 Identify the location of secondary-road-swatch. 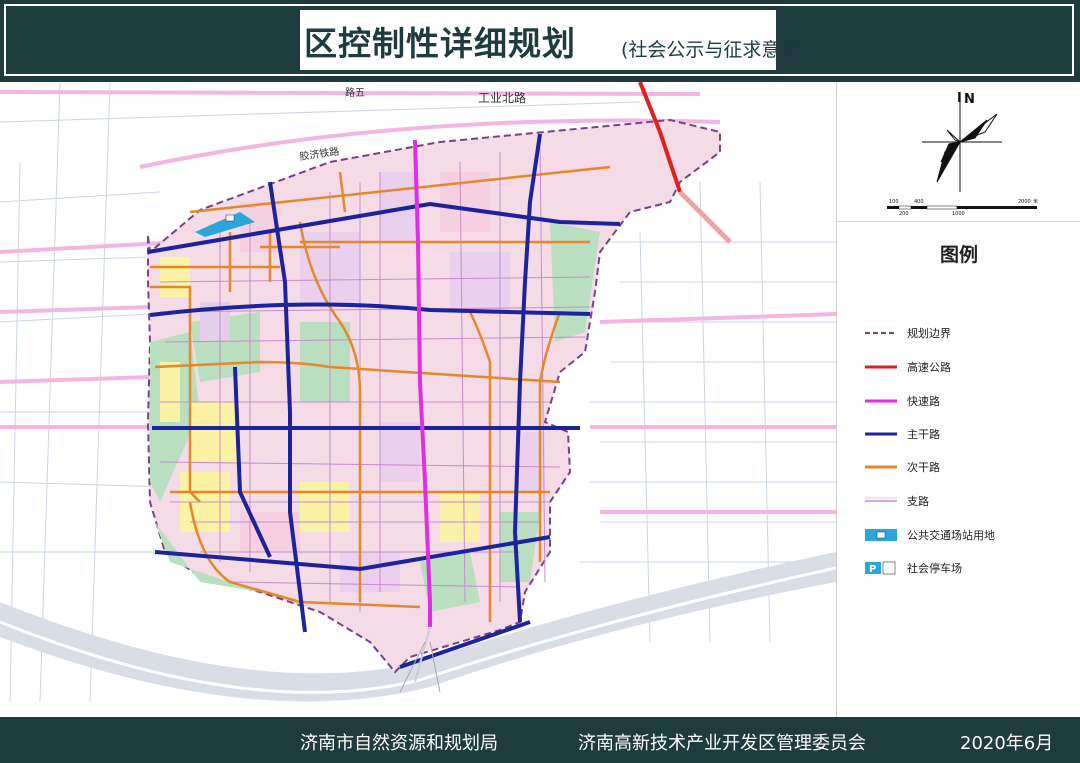
(881, 467).